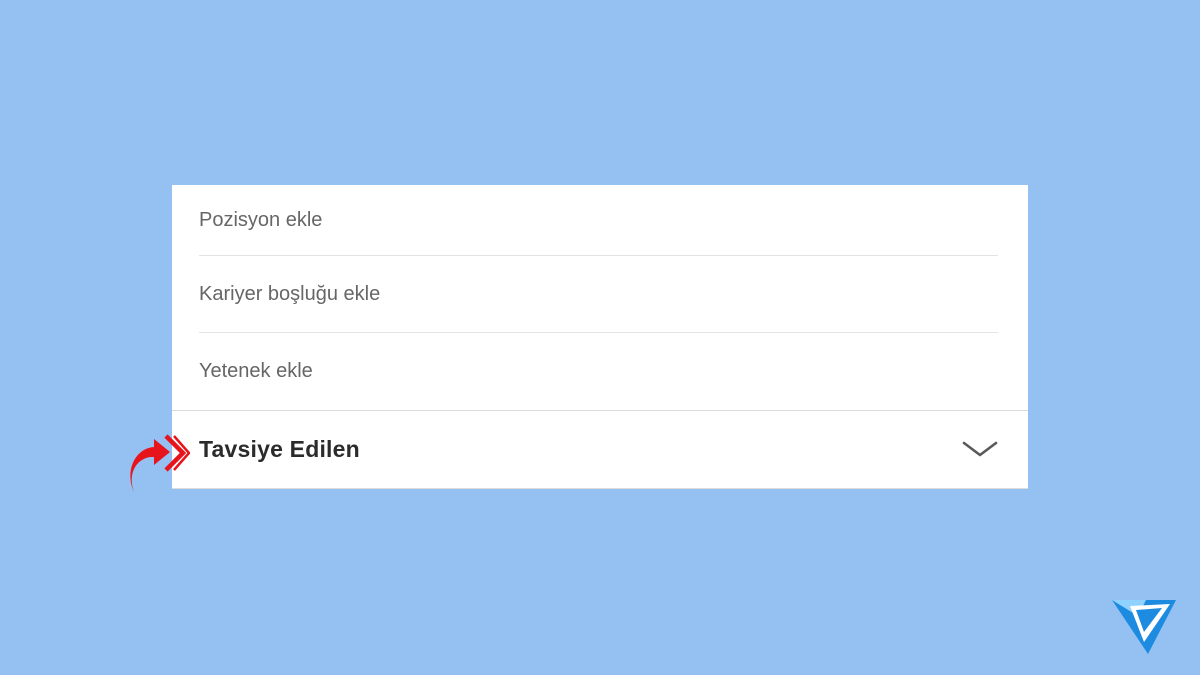  Describe the element at coordinates (598, 294) in the screenshot. I see `menu-item-add-career-break: Kariyer boşluğu ekle` at that location.